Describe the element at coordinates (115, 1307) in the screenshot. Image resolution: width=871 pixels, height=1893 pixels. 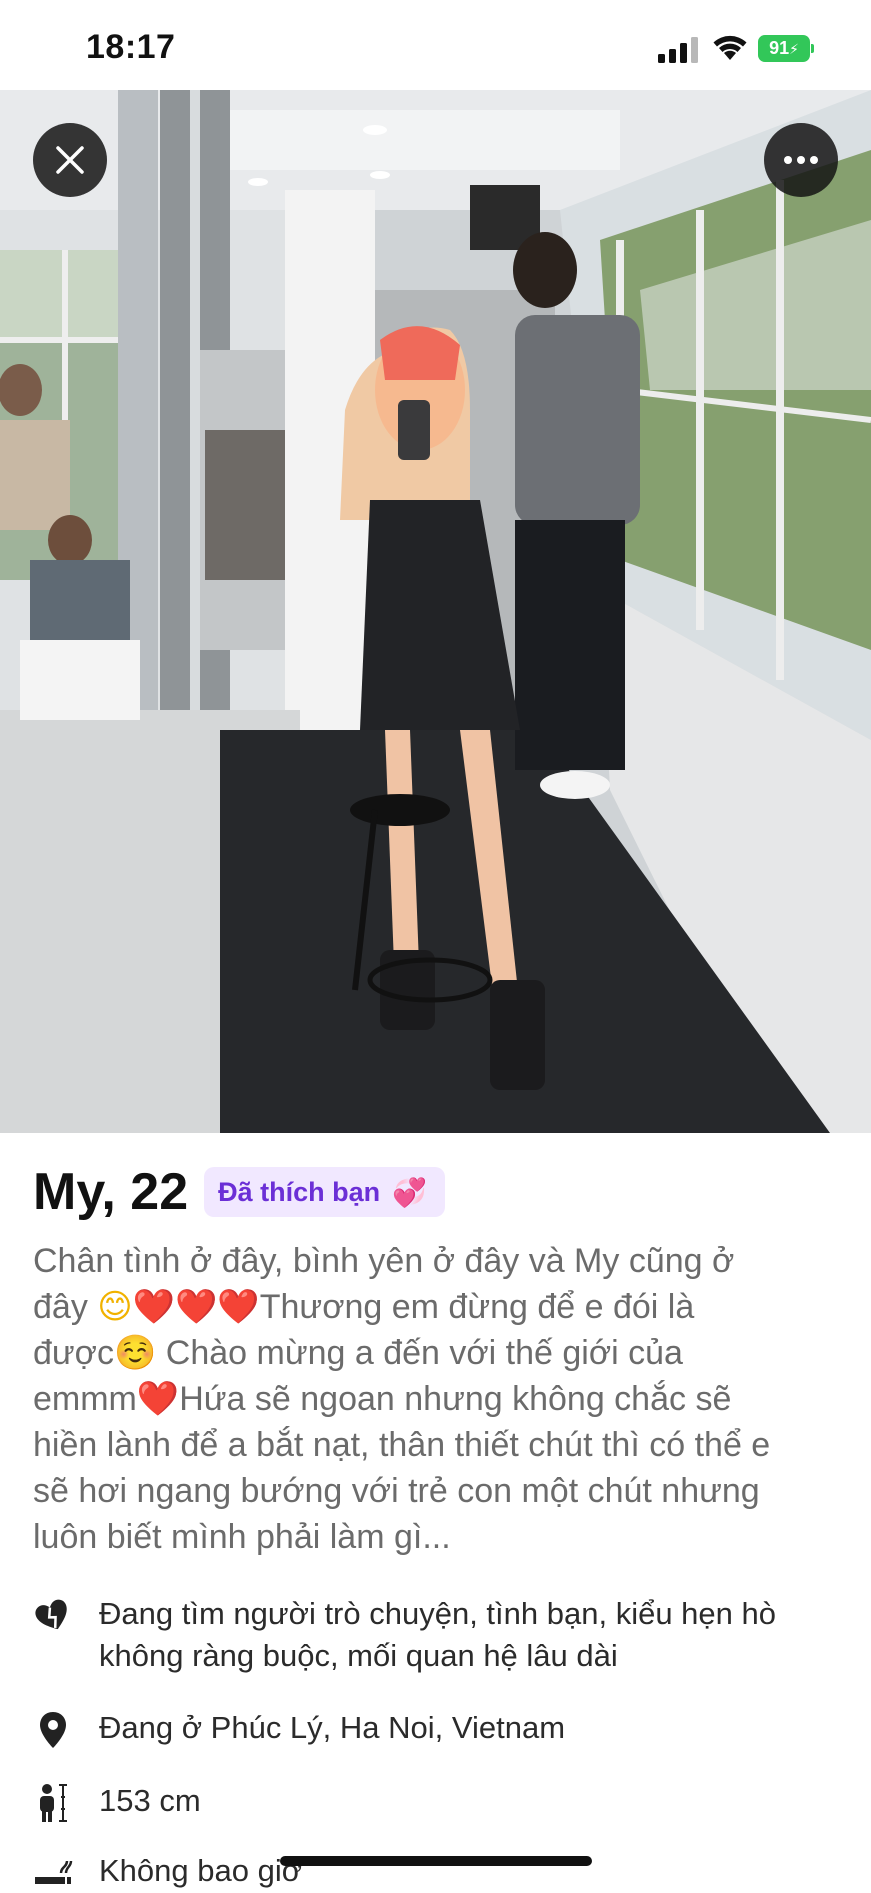
I see `smile-emoji-icon: 😊` at that location.